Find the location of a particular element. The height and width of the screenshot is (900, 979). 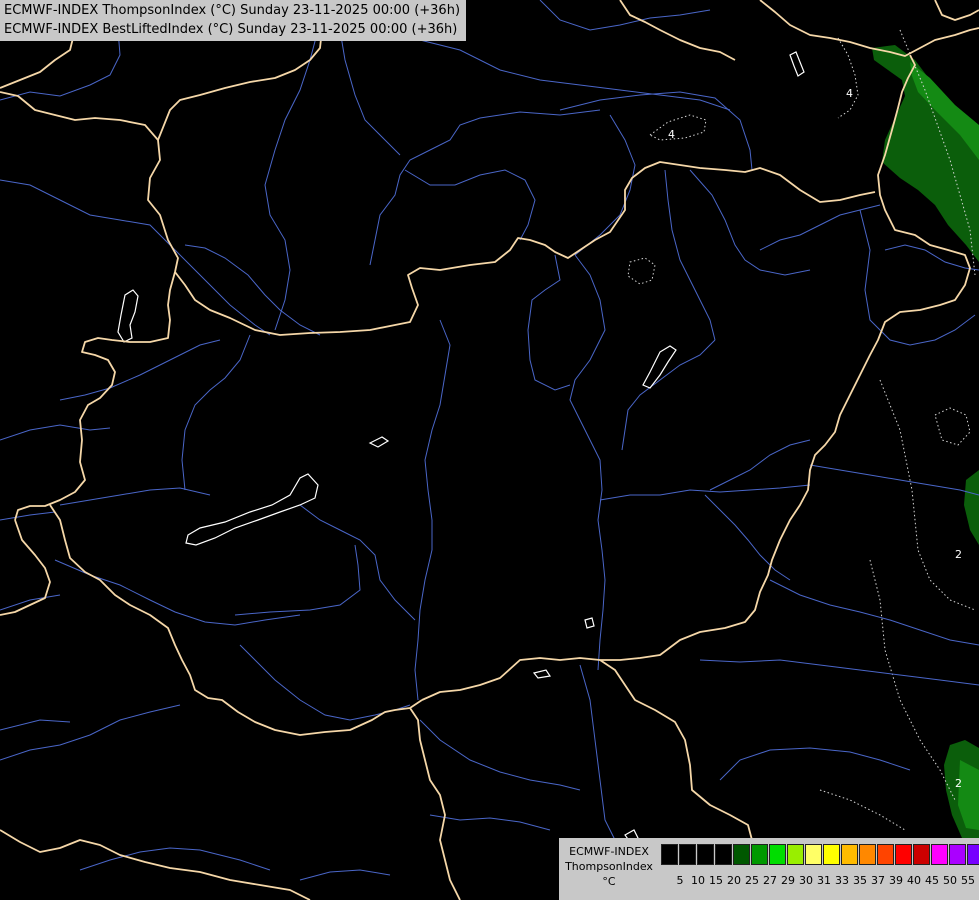

legend-label: ECMWF-INDEX ThompsonIndex °C is located at coordinates (609, 866).